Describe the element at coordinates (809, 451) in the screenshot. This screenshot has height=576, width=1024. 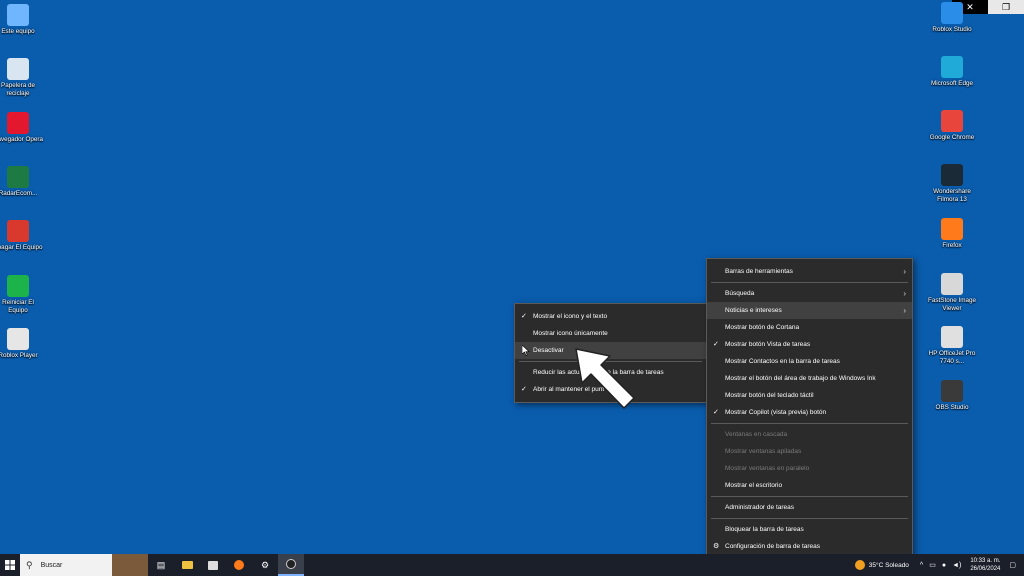
I see `menu-item-stacked: Mostrar ventanas apiladas` at that location.